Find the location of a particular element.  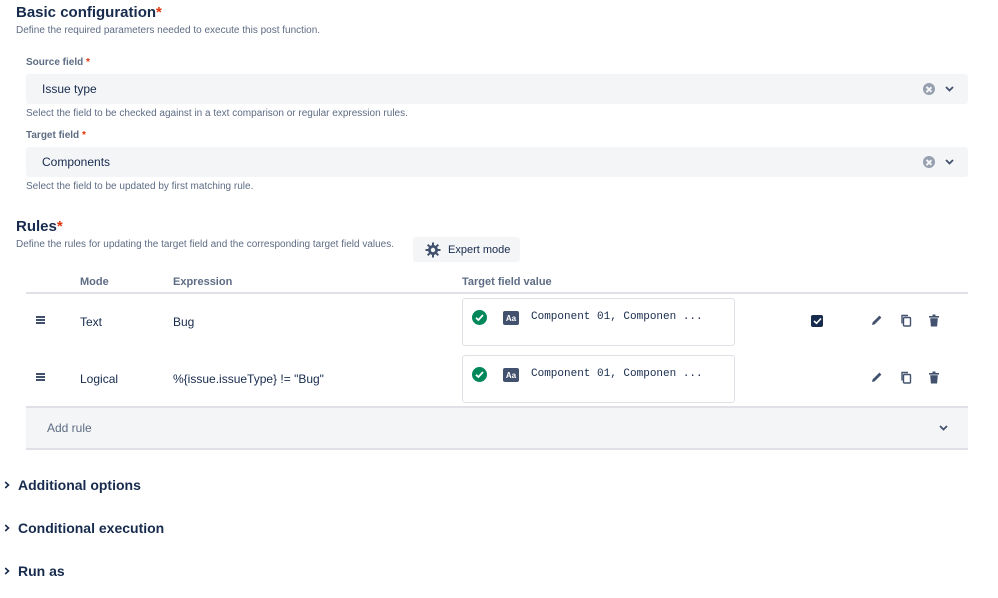

add-rule-select: Add rule is located at coordinates (497, 428).